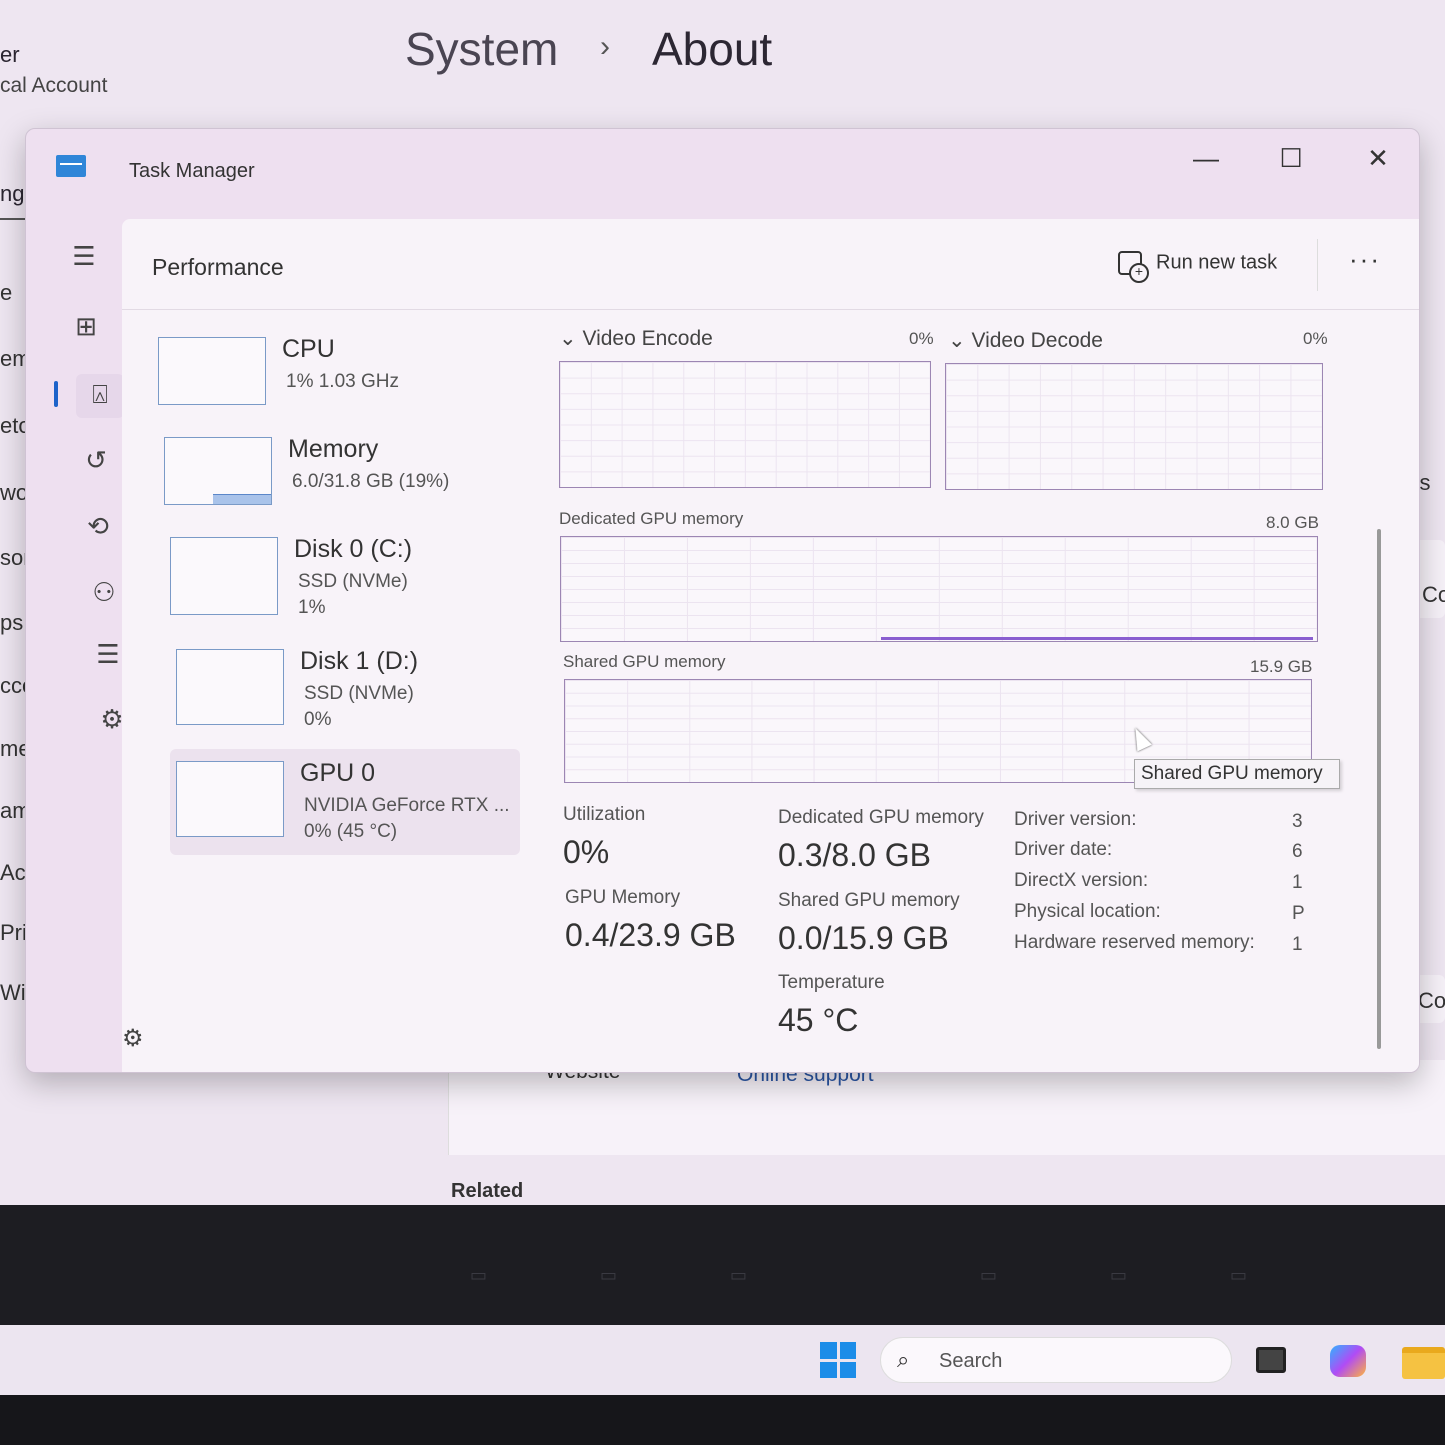 The height and width of the screenshot is (1445, 1445). I want to click on shared-memory-graph-label: Shared GPU memory, so click(644, 661).